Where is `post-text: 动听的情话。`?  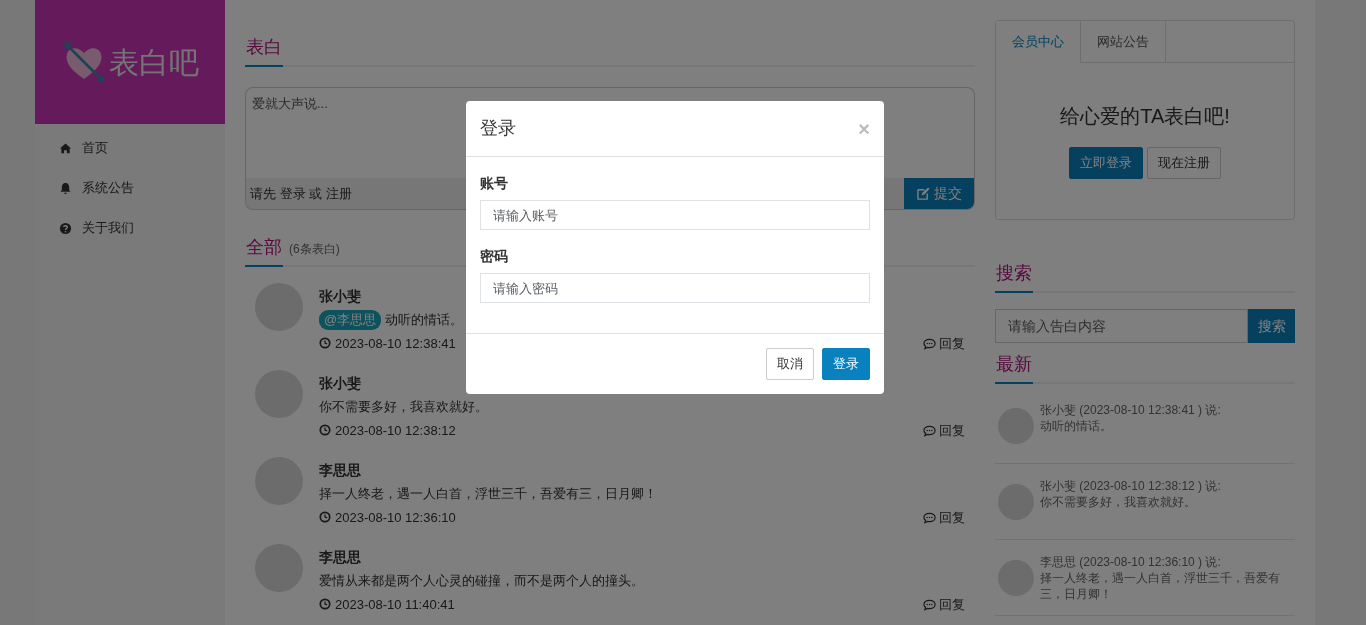 post-text: 动听的情话。 is located at coordinates (424, 320).